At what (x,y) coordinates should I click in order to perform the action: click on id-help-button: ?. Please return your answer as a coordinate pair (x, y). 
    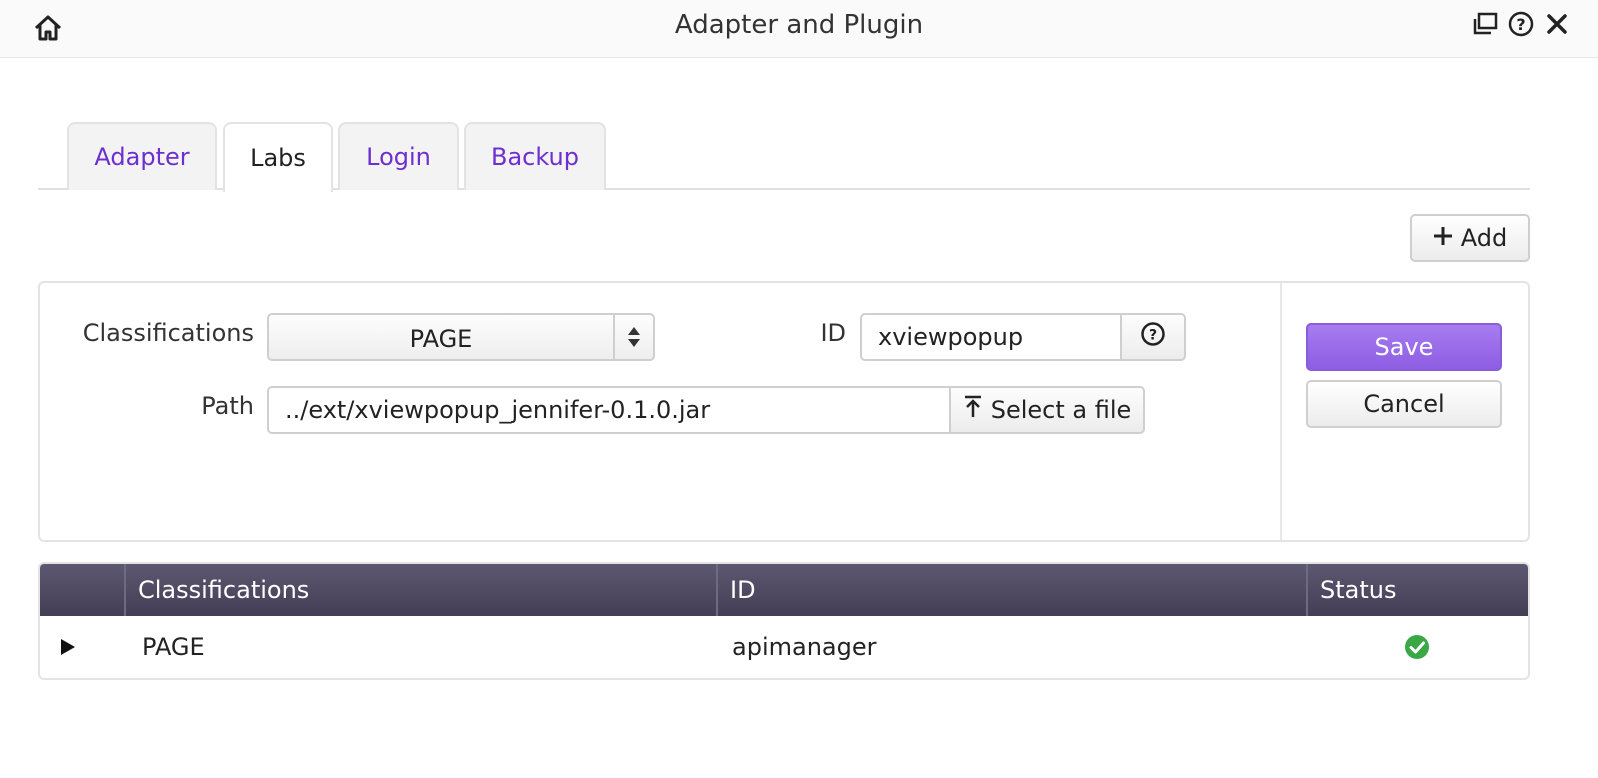
    Looking at the image, I should click on (1153, 337).